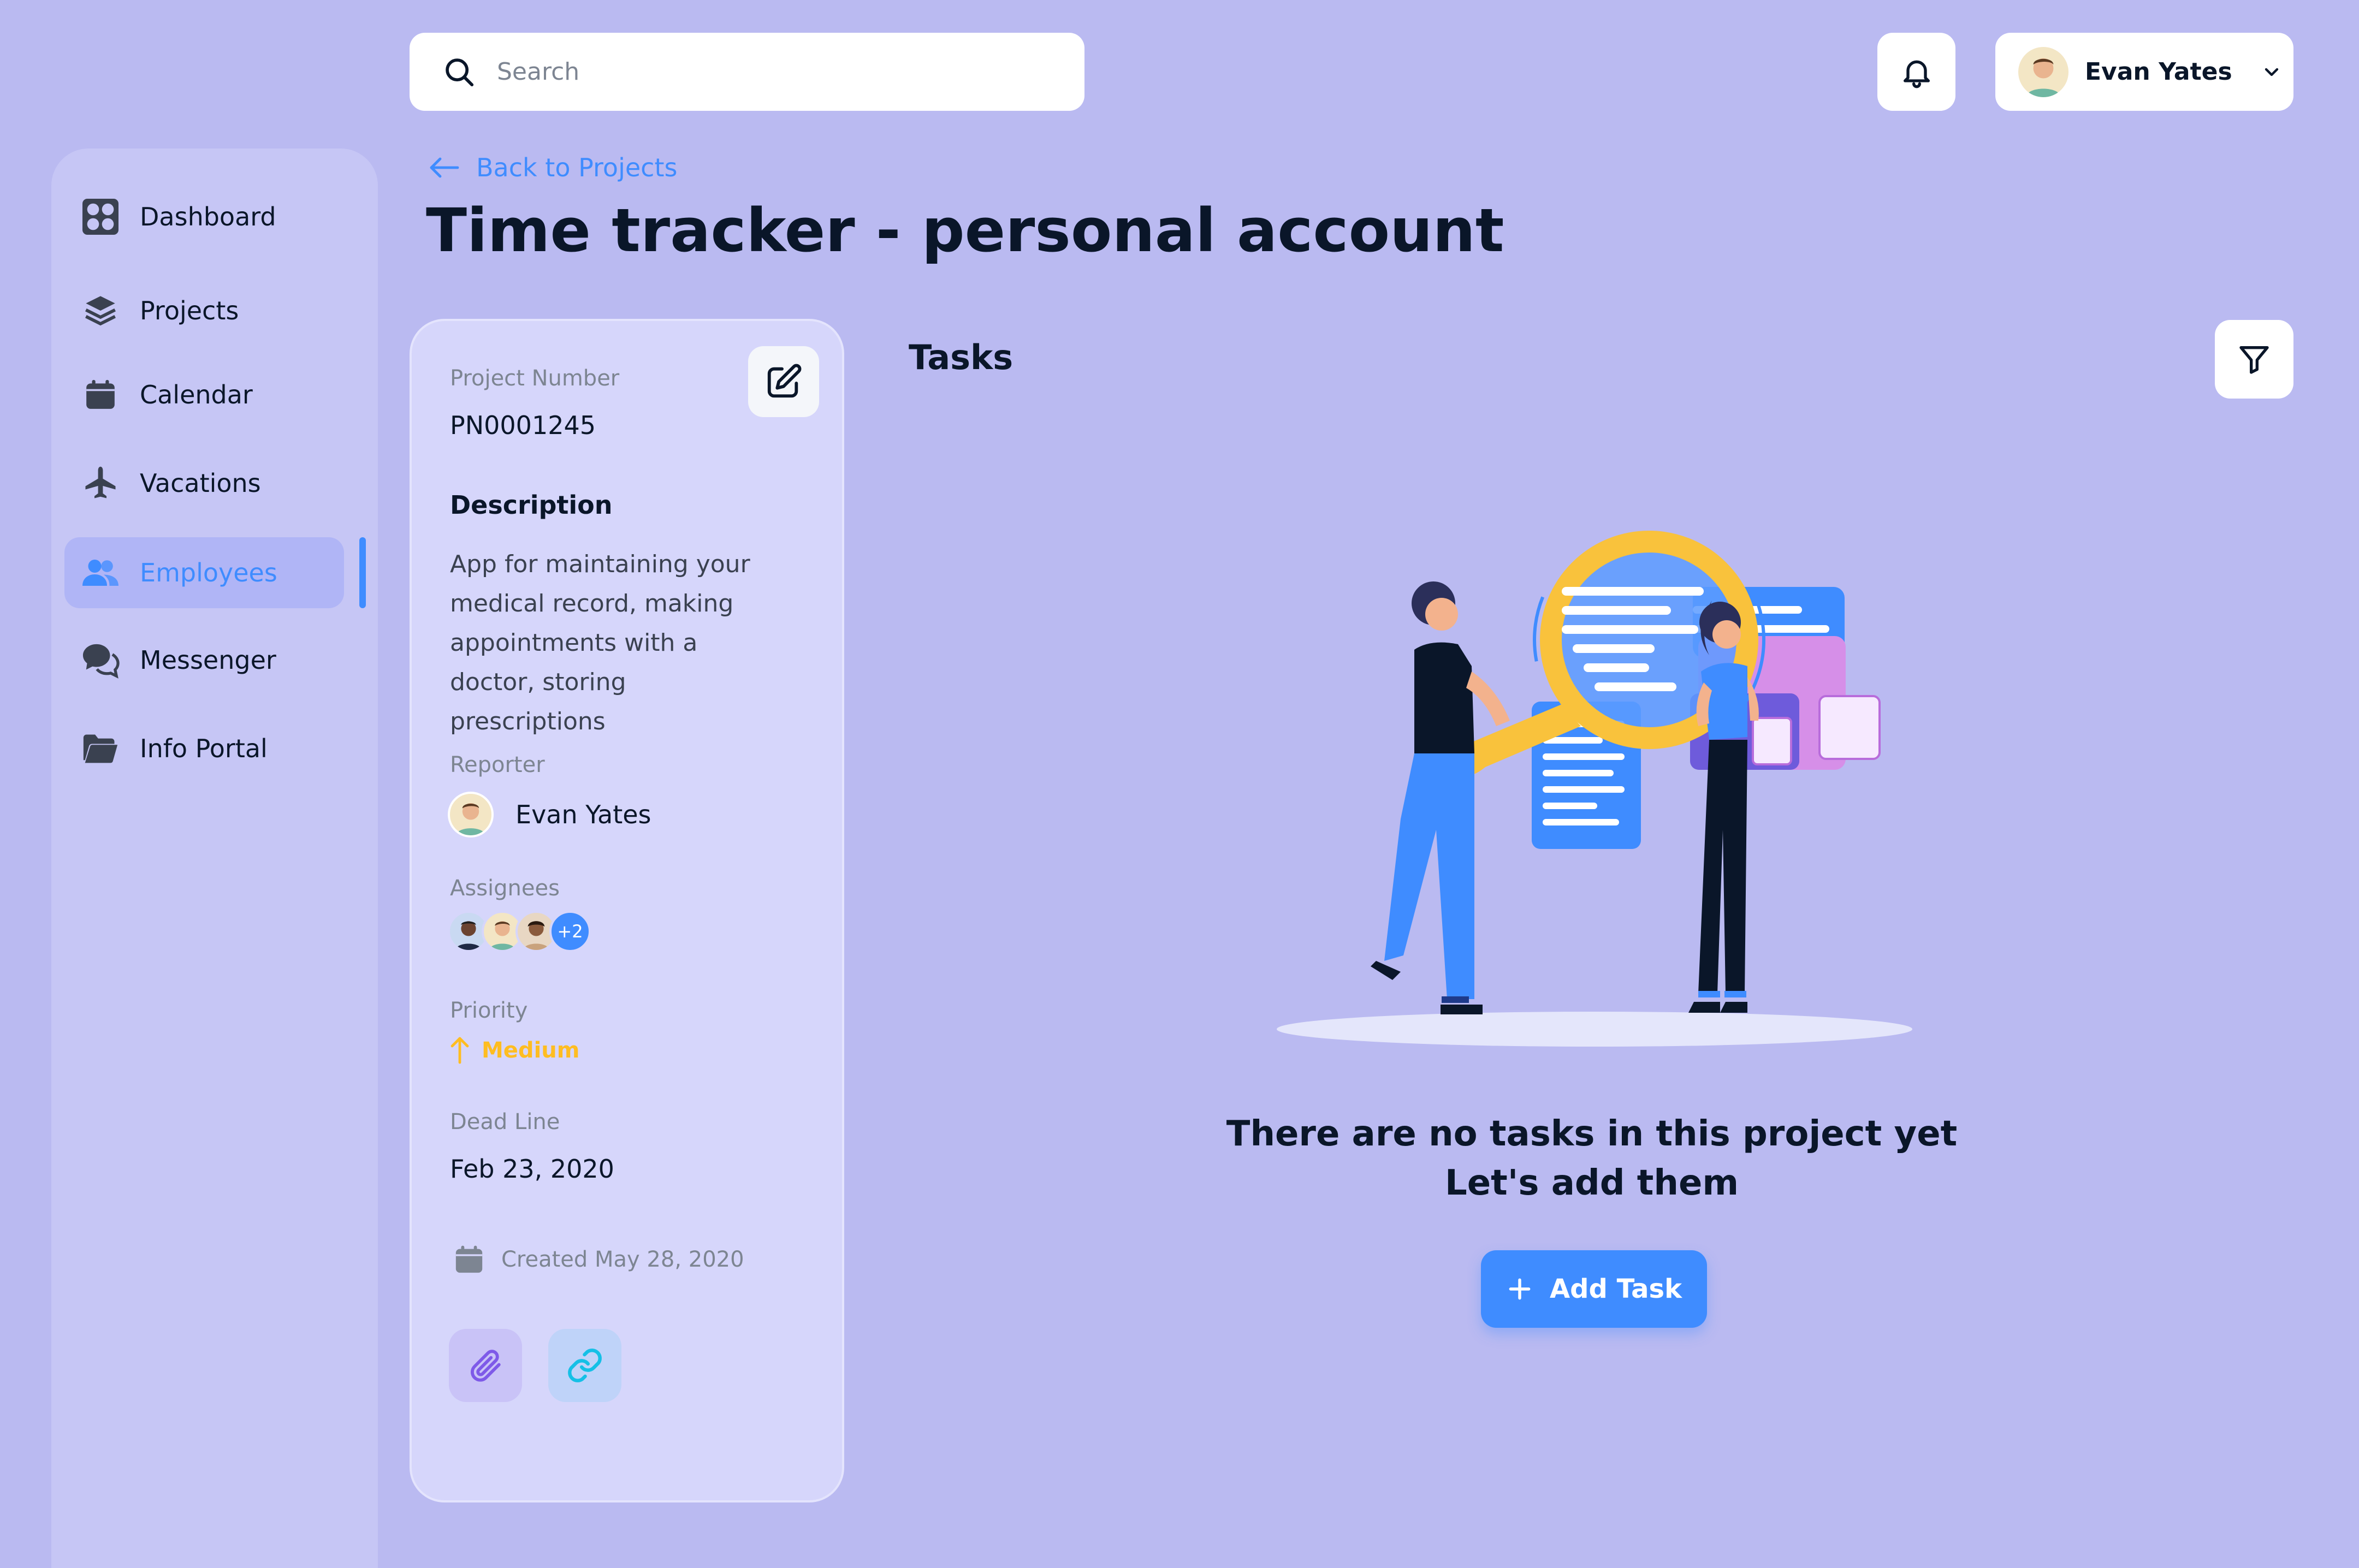 The image size is (2359, 1568). What do you see at coordinates (497, 764) in the screenshot?
I see `reporter-label: Reporter` at bounding box center [497, 764].